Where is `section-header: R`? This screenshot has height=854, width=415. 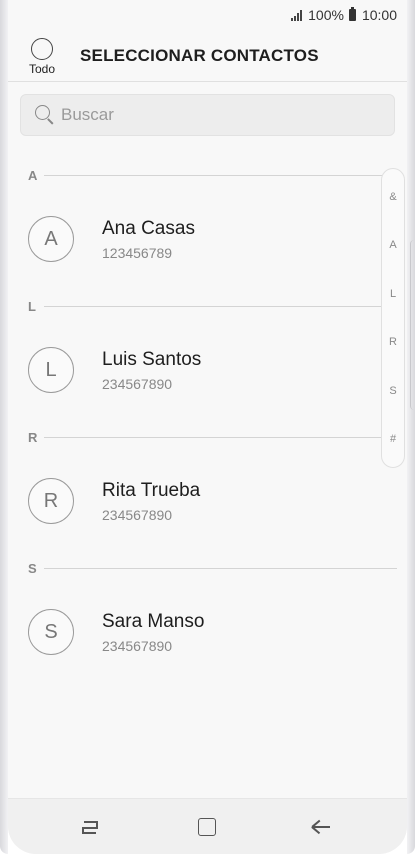
section-header: R is located at coordinates (207, 437).